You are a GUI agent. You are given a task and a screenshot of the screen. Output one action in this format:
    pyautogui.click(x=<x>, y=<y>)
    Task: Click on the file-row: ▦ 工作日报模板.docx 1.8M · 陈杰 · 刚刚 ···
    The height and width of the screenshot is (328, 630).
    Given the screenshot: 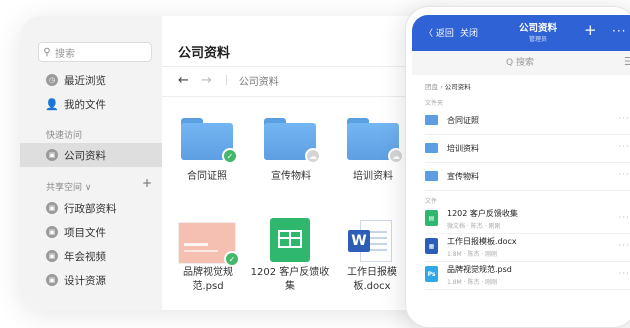 What is the action you would take?
    pyautogui.click(x=527, y=247)
    